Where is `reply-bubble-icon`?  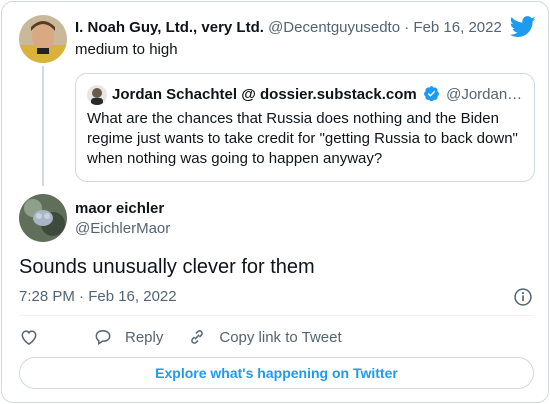
reply-bubble-icon is located at coordinates (103, 337).